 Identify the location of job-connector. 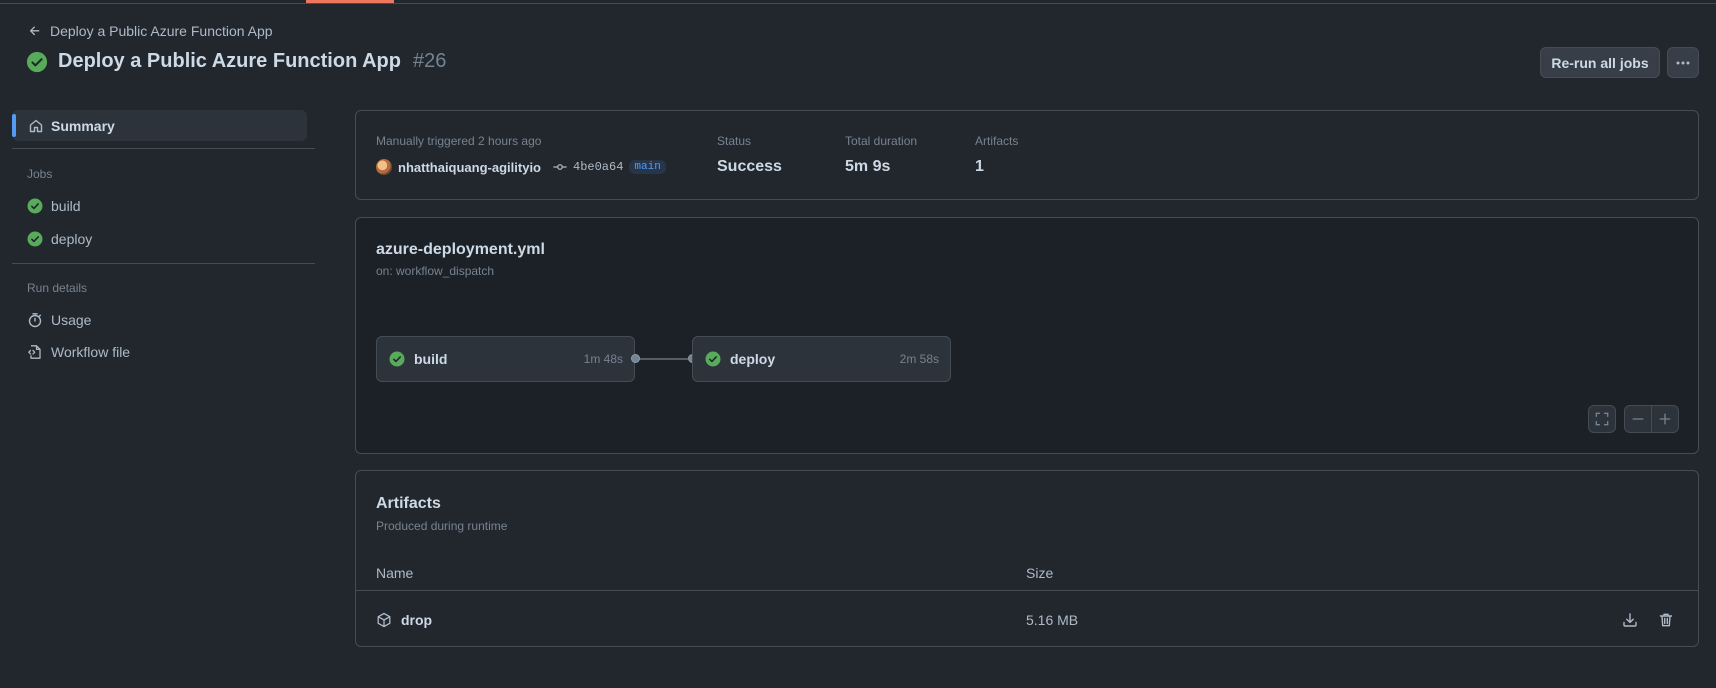
(662, 359).